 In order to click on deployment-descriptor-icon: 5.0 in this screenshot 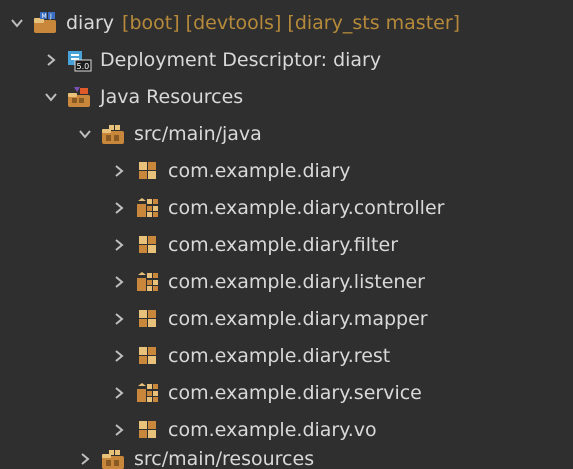, I will do `click(79, 60)`.